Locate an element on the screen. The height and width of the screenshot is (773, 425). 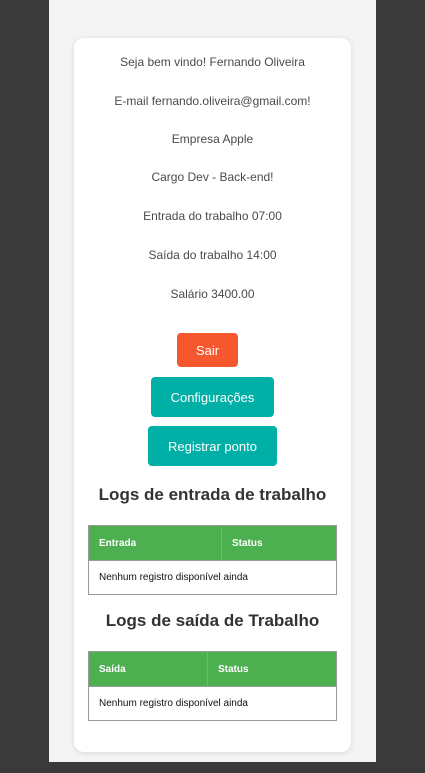
table-header-row: Saída Status is located at coordinates (212, 669).